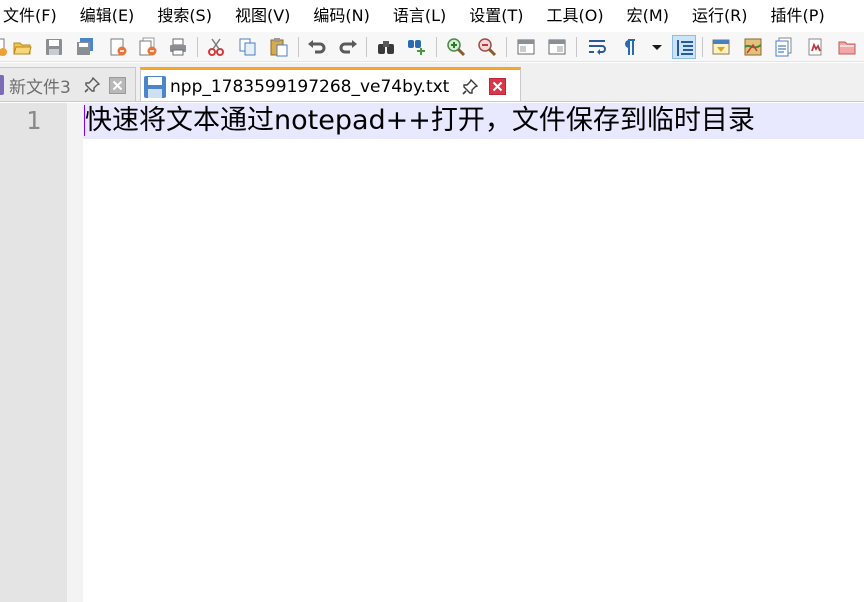  I want to click on undo-icon, so click(317, 47).